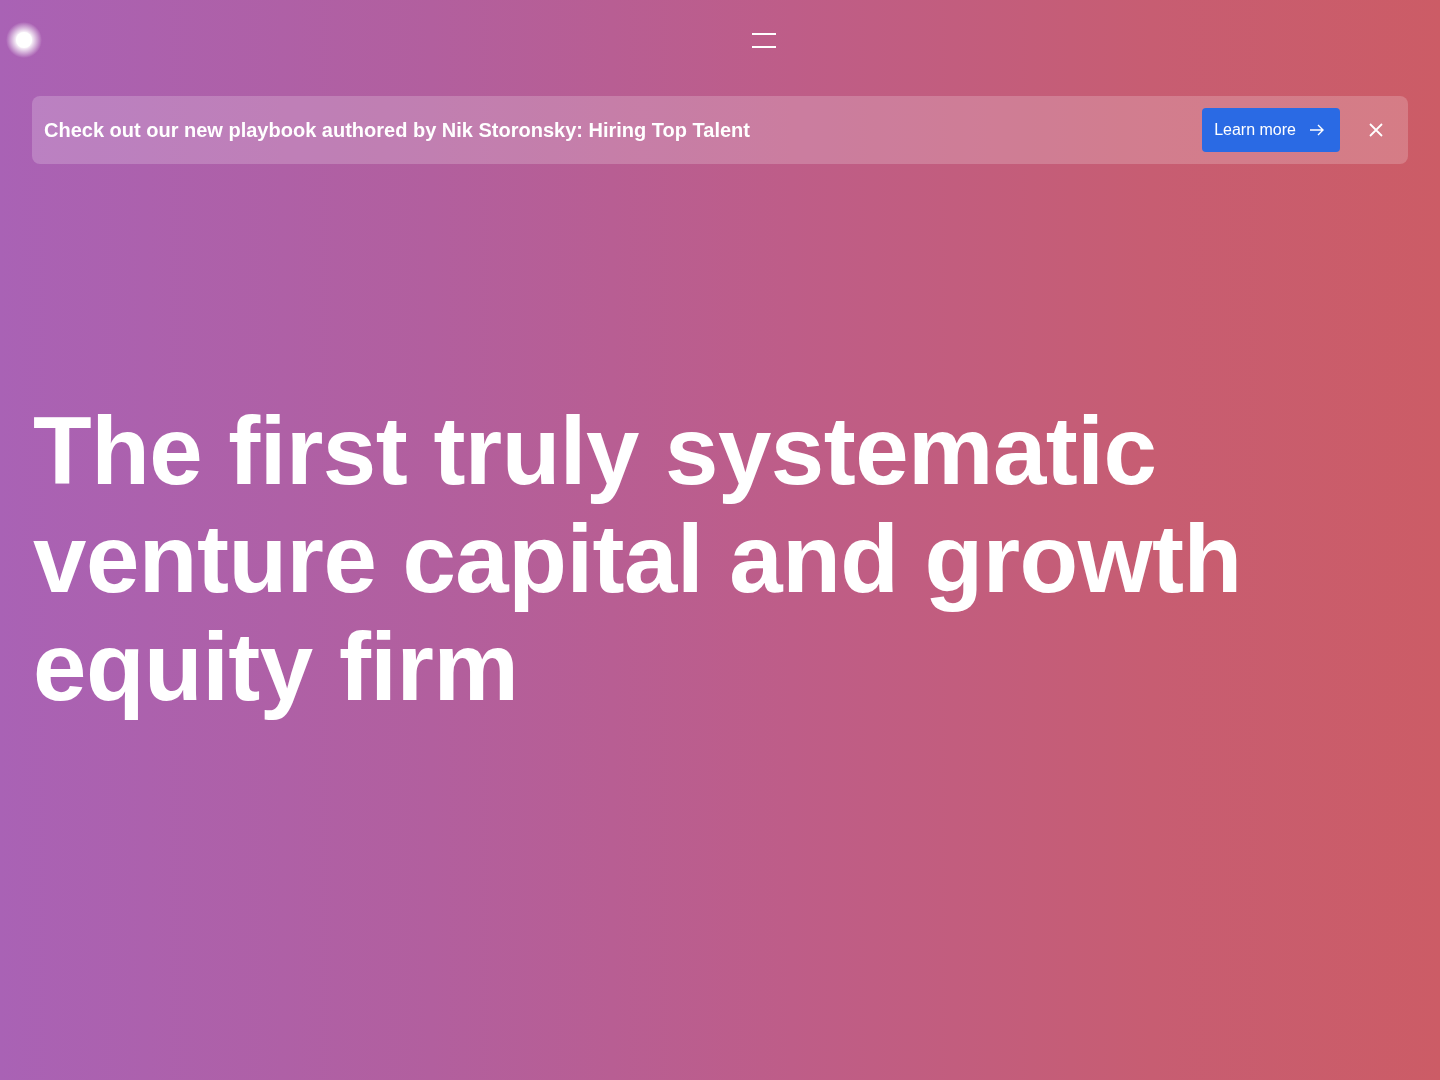  I want to click on banner-text: Check out our new playbook authored by Nik Storonsky: Hiring Top Talent, so click(397, 130).